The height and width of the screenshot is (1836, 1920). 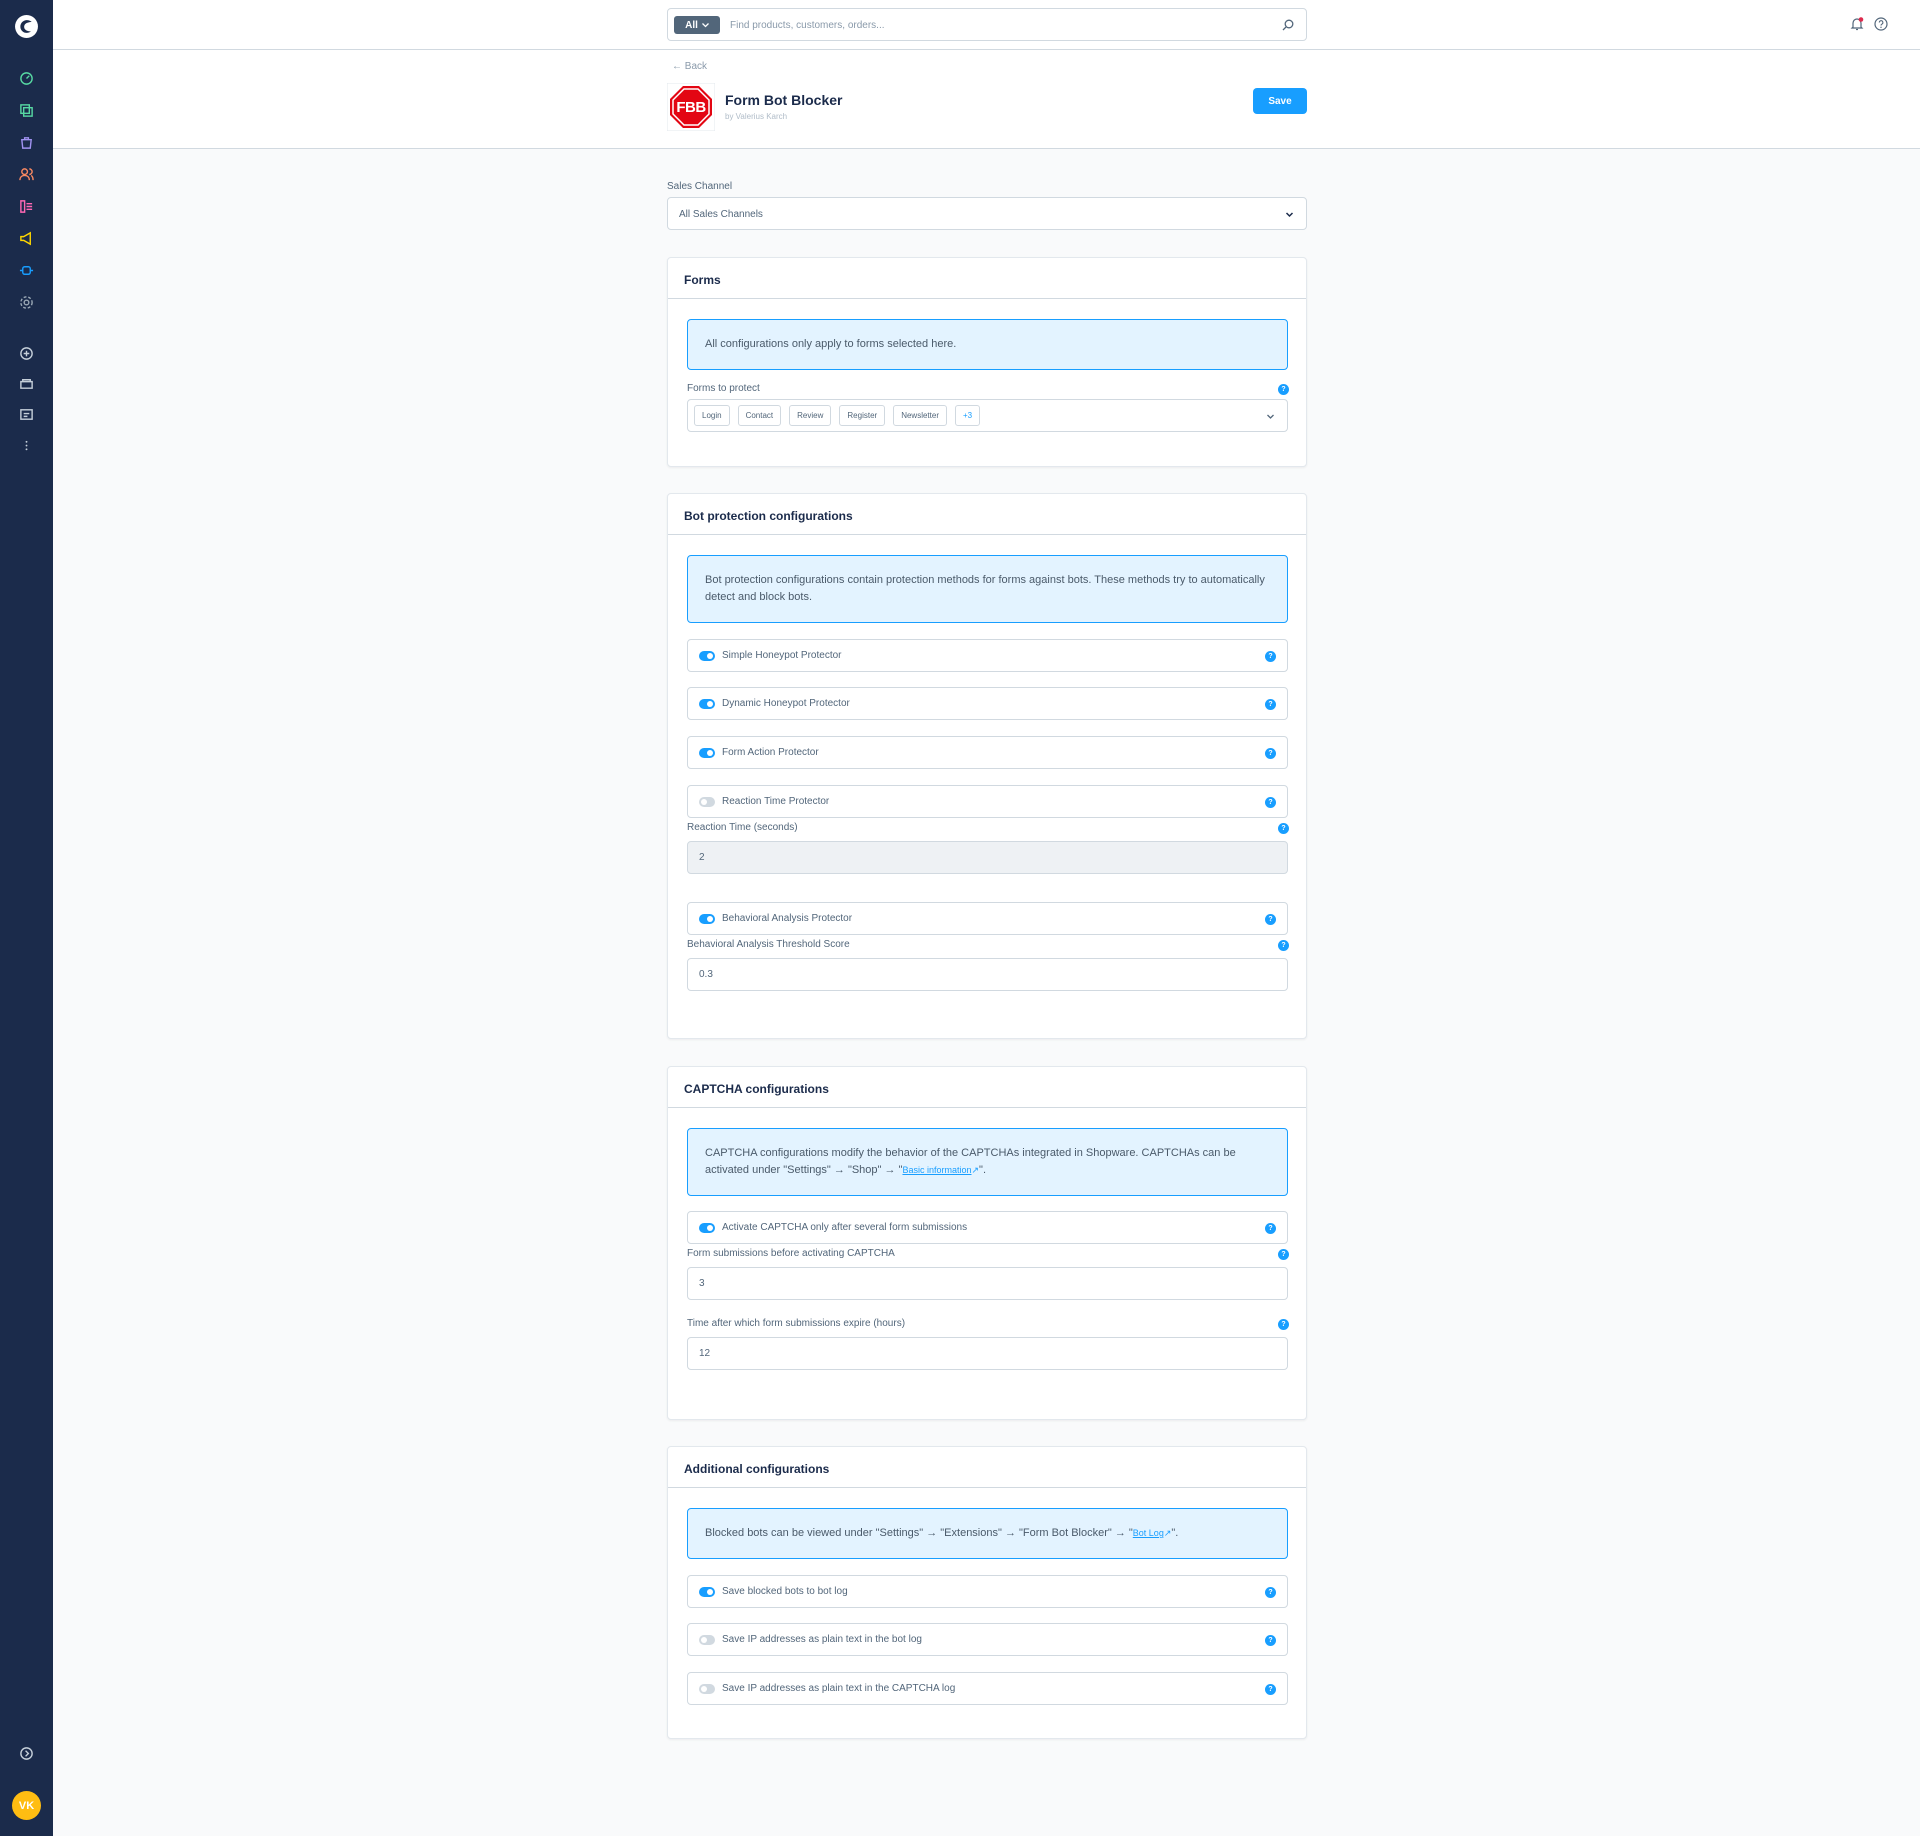 I want to click on extension-logo-text: FBB, so click(x=691, y=107).